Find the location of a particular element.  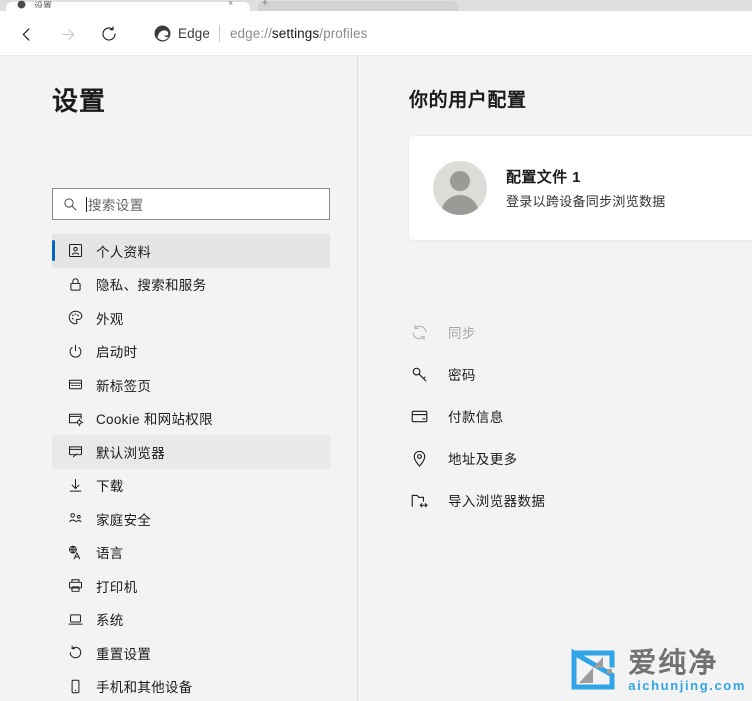

lock-icon is located at coordinates (75, 284).